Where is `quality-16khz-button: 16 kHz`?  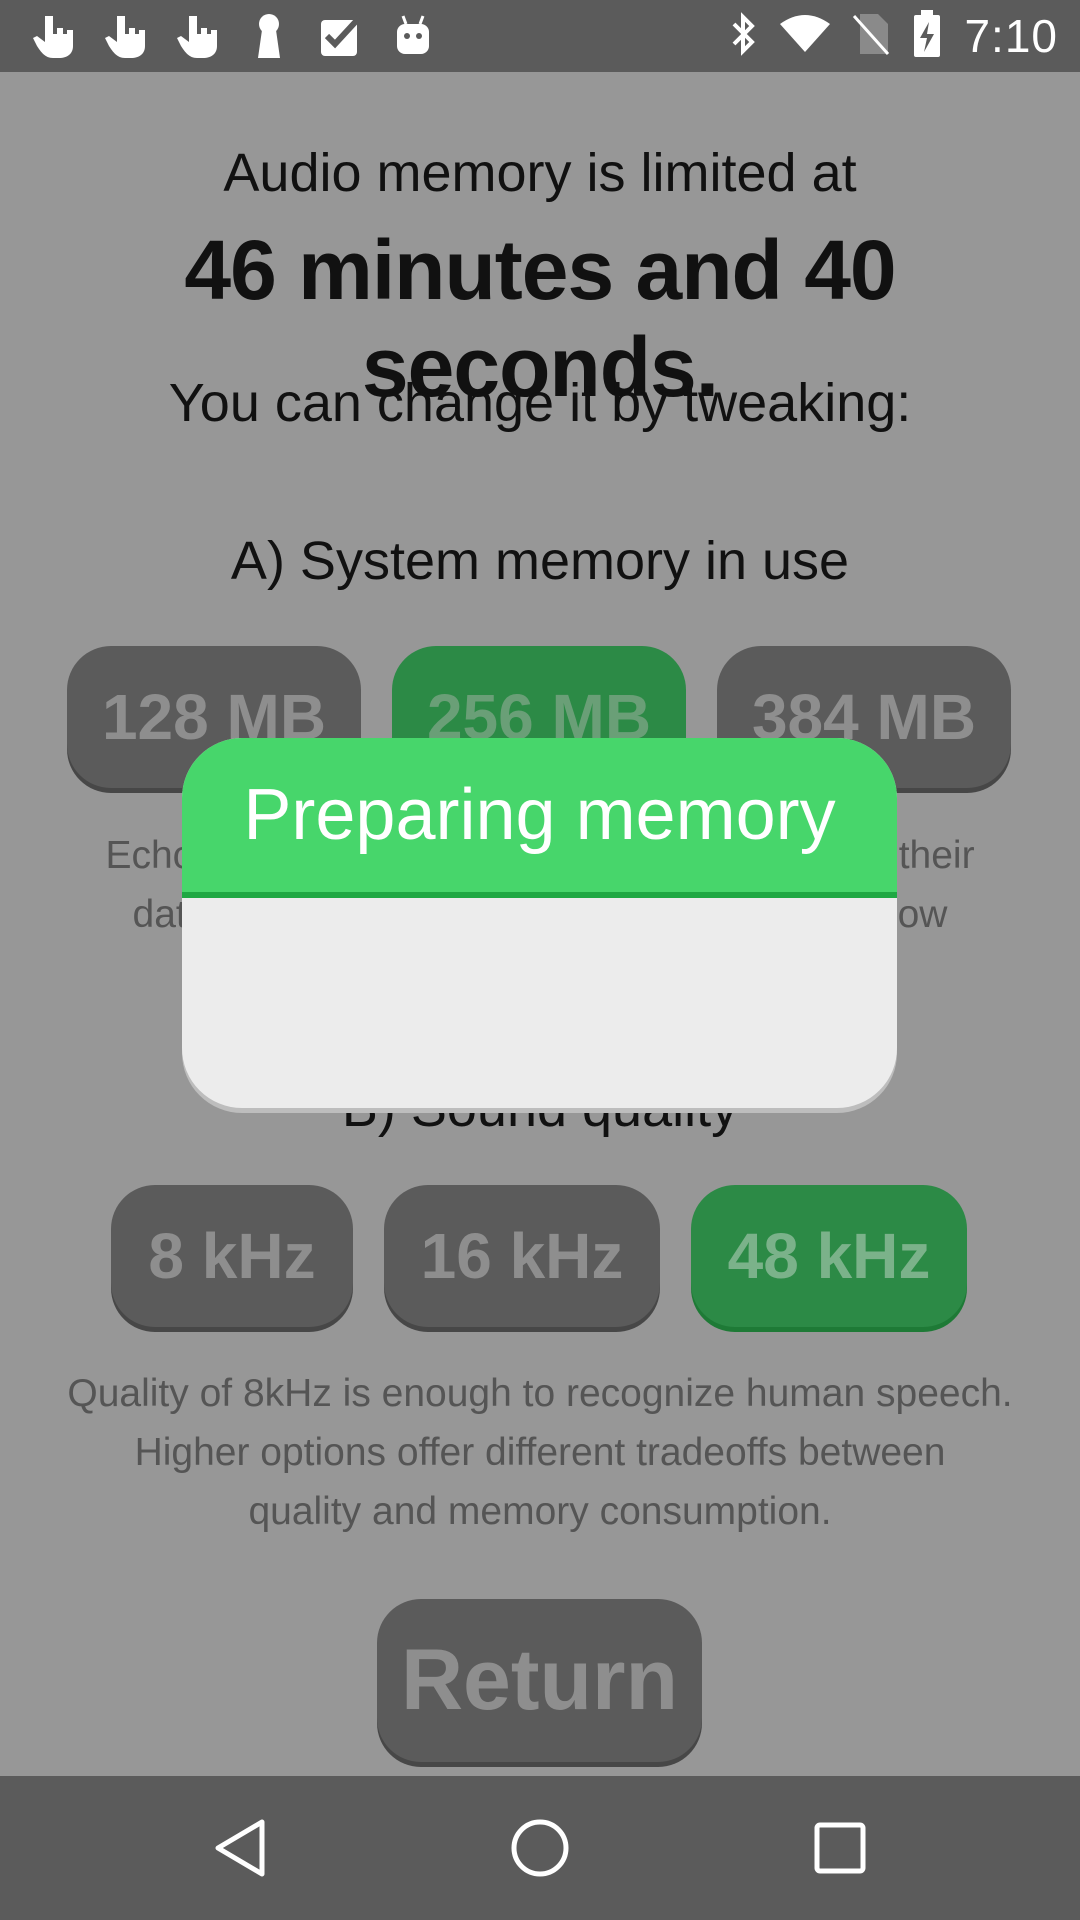
quality-16khz-button: 16 kHz is located at coordinates (522, 1256).